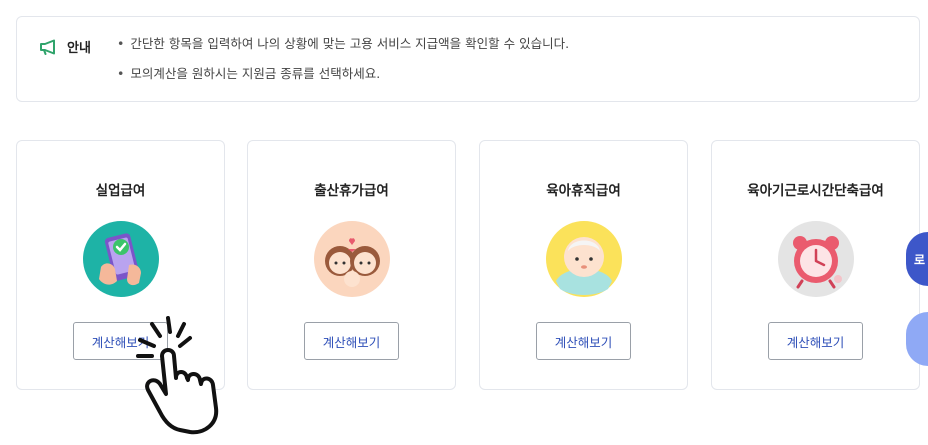 This screenshot has height=445, width=928. Describe the element at coordinates (120, 191) in the screenshot. I see `card-title: 실업급여` at that location.